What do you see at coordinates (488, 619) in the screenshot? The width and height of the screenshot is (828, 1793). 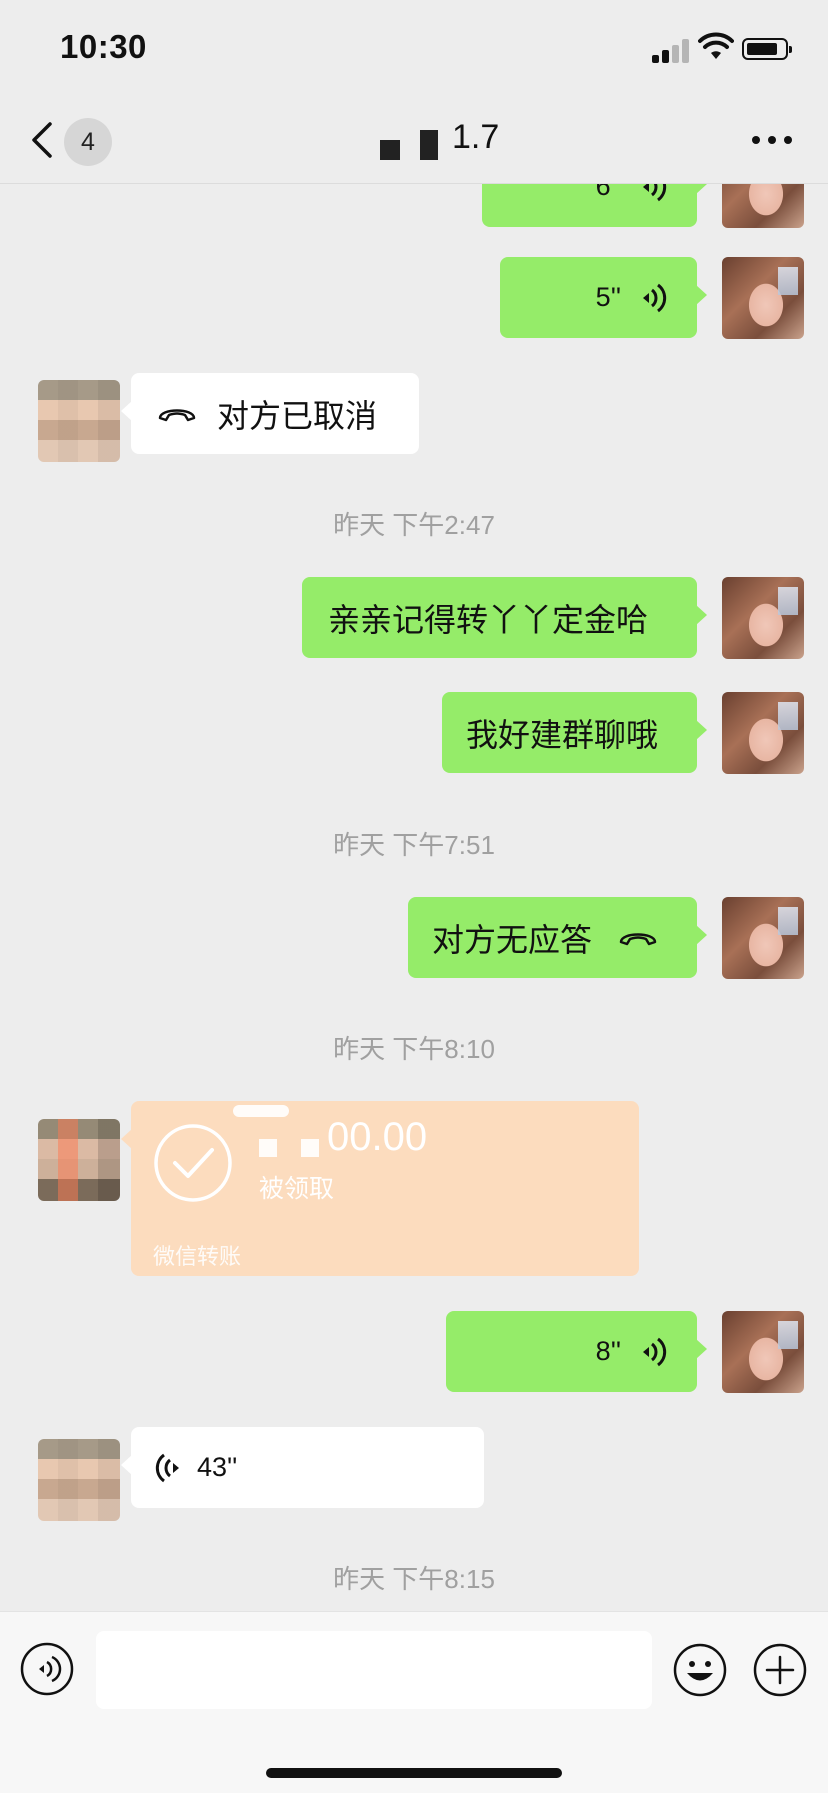 I see `message-text: 亲亲记得转丫丫定金哈` at bounding box center [488, 619].